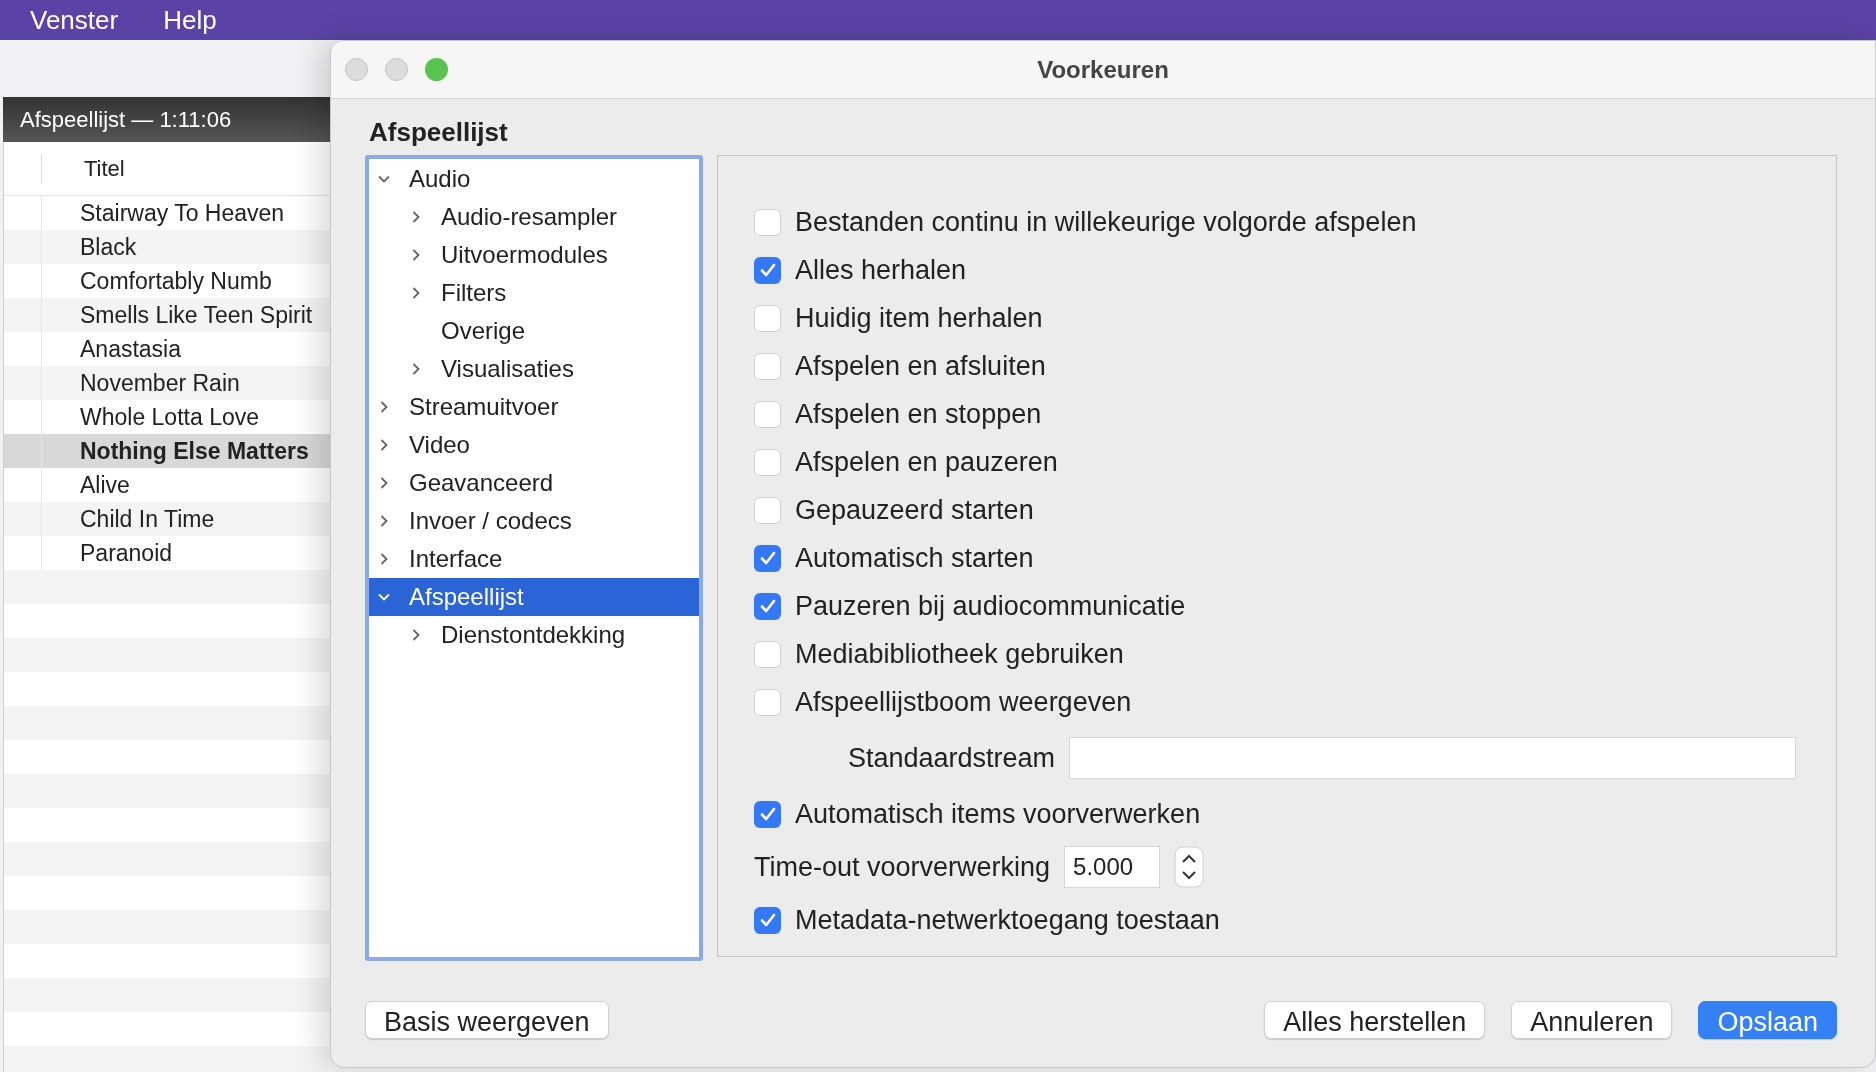 The image size is (1876, 1072). What do you see at coordinates (487, 1020) in the screenshot?
I see `dialog-button: Basis weergeven` at bounding box center [487, 1020].